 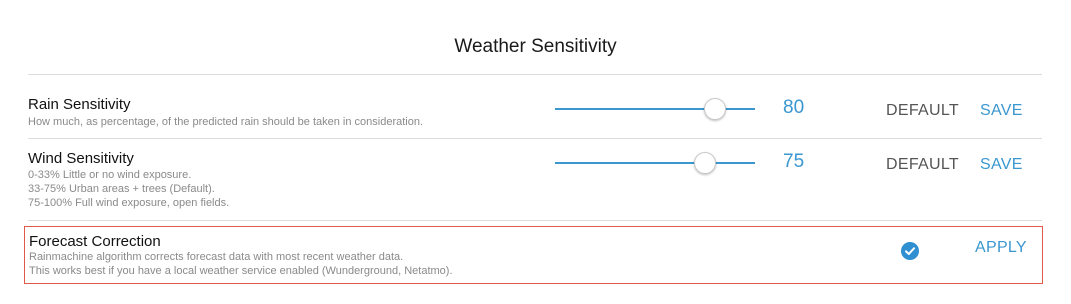 I want to click on wind-save-button: SAVE, so click(x=1001, y=165).